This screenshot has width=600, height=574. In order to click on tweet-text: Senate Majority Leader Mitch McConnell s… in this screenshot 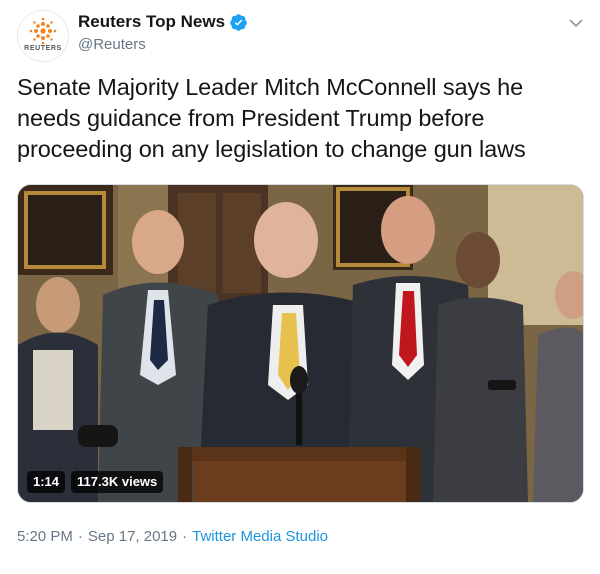, I will do `click(271, 118)`.